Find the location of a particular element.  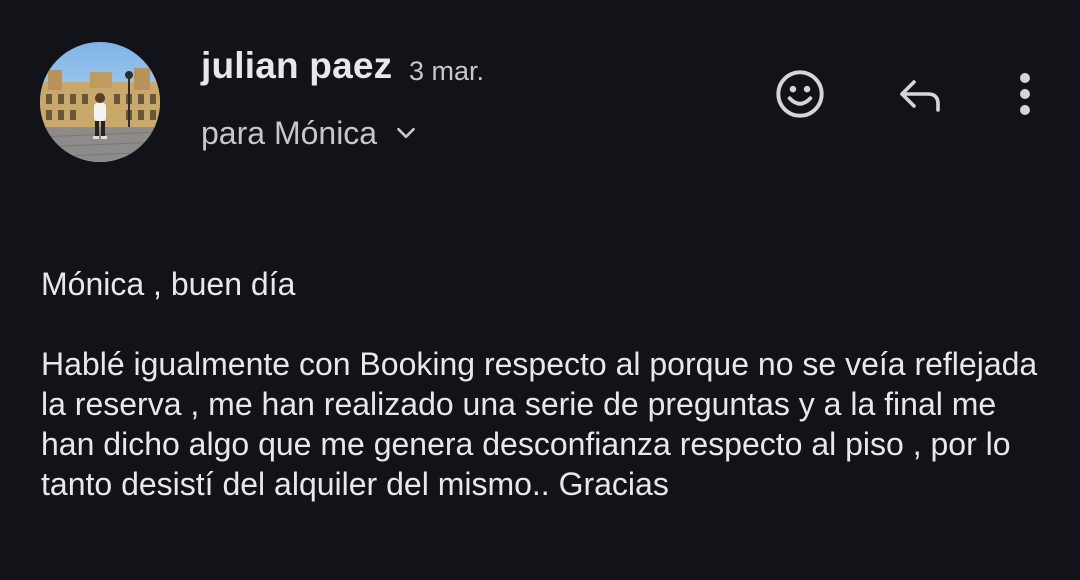

reply-arrow-icon is located at coordinates (920, 96).